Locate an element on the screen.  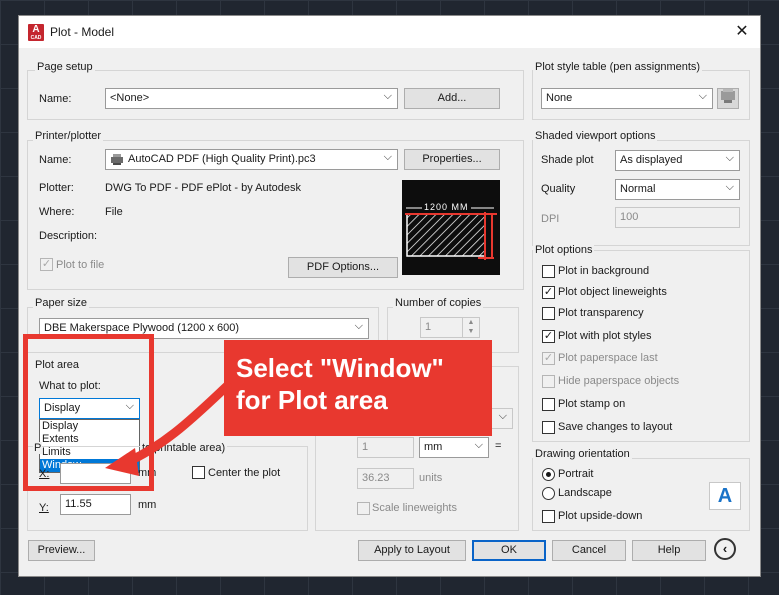
instruction-callout: Select "Window" for Plot area is located at coordinates (358, 388).